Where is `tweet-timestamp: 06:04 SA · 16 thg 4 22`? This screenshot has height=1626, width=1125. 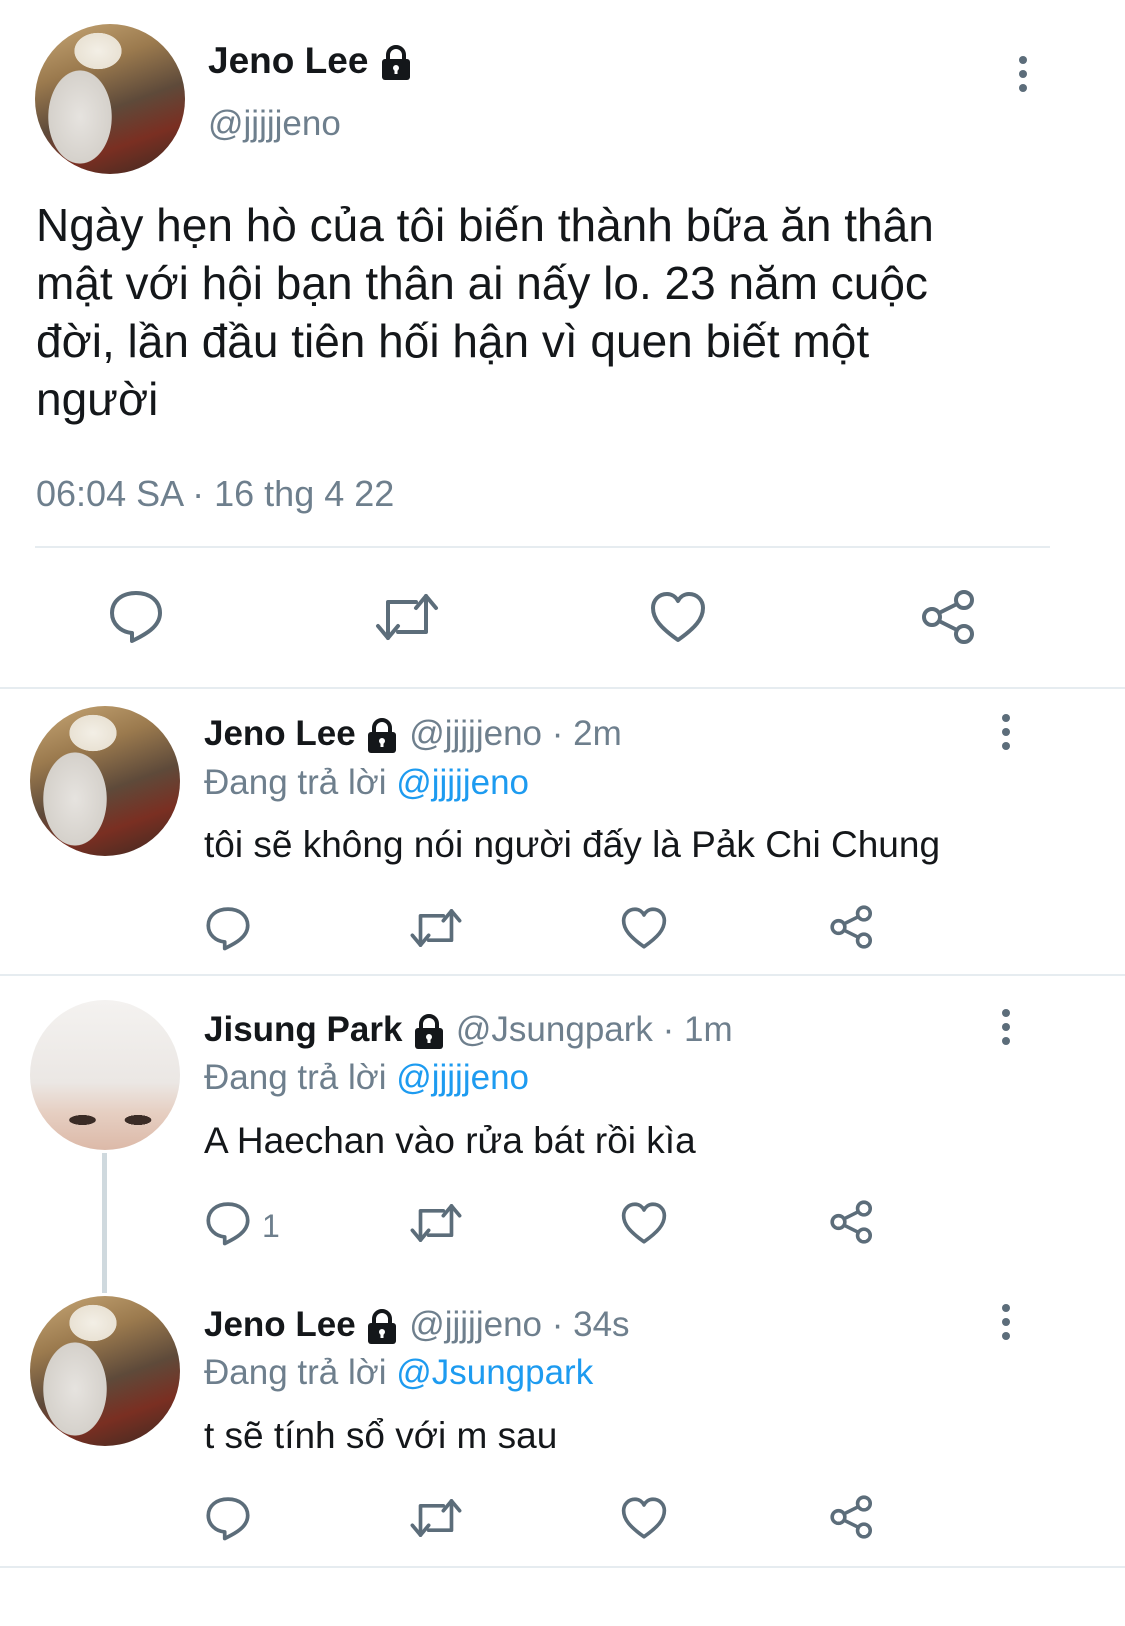 tweet-timestamp: 06:04 SA · 16 thg 4 22 is located at coordinates (215, 494).